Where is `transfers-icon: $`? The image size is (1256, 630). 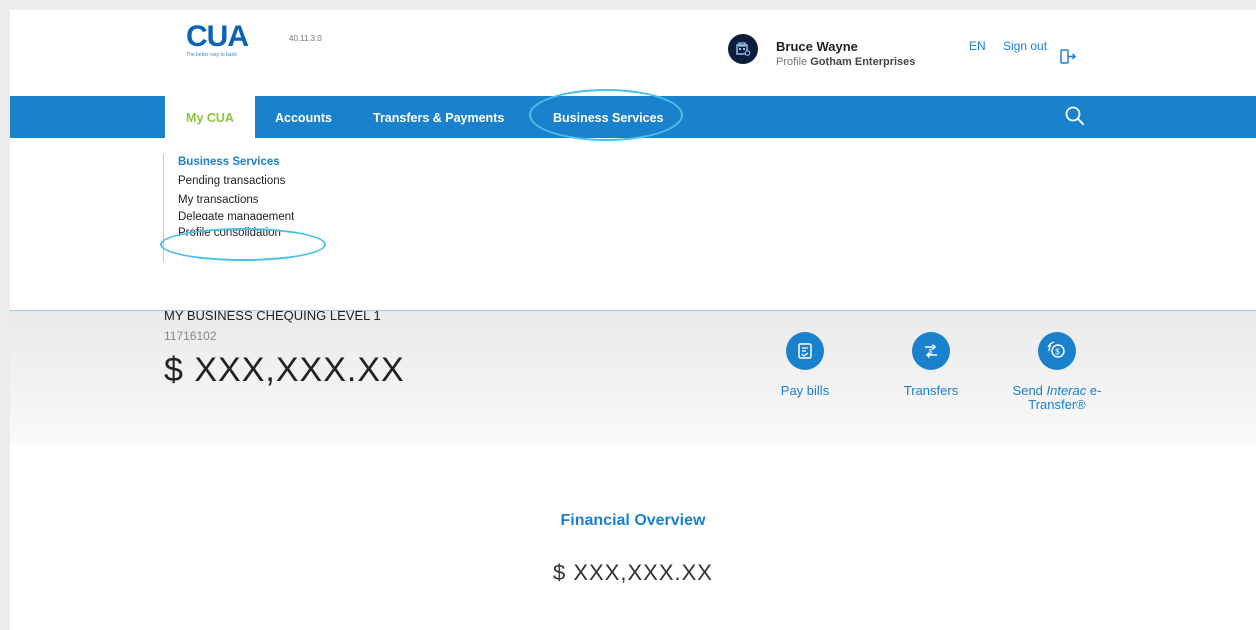 transfers-icon: $ is located at coordinates (931, 351).